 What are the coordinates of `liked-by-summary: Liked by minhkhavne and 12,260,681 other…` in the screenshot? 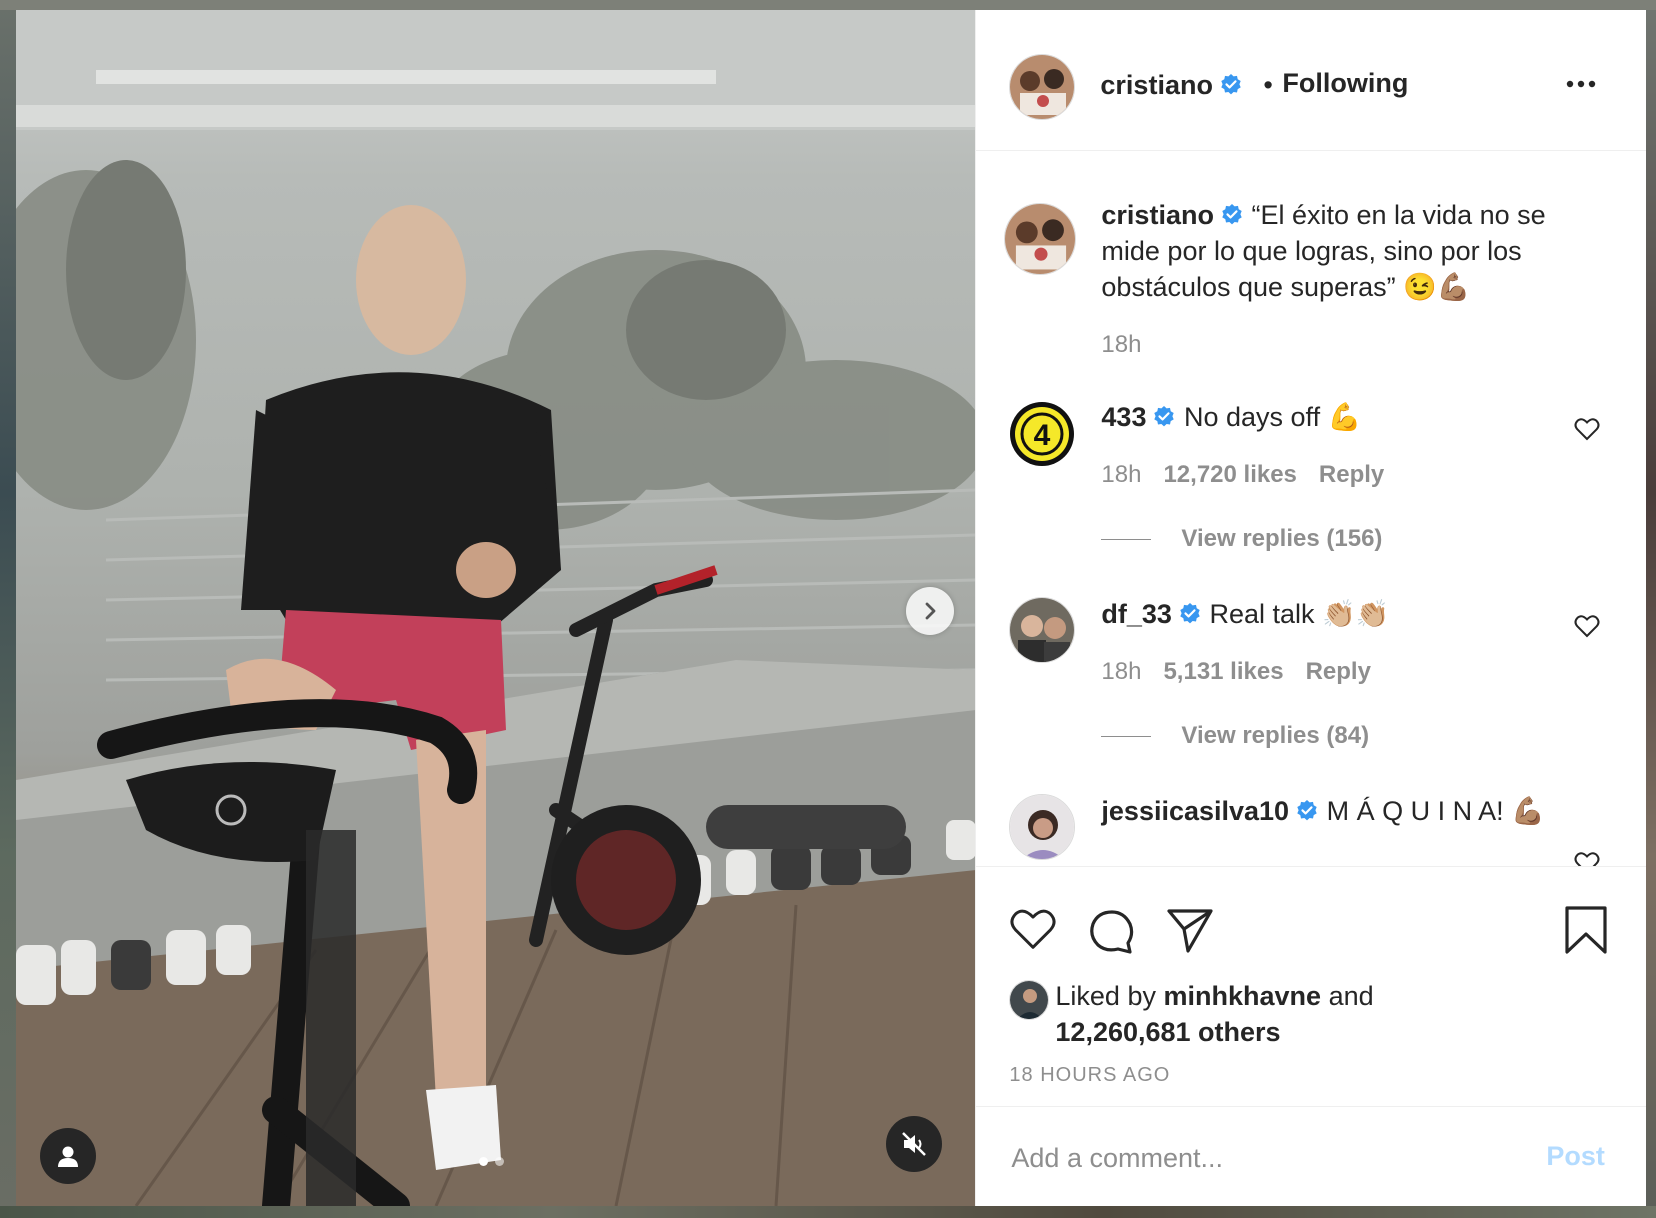 It's located at (1280, 1014).